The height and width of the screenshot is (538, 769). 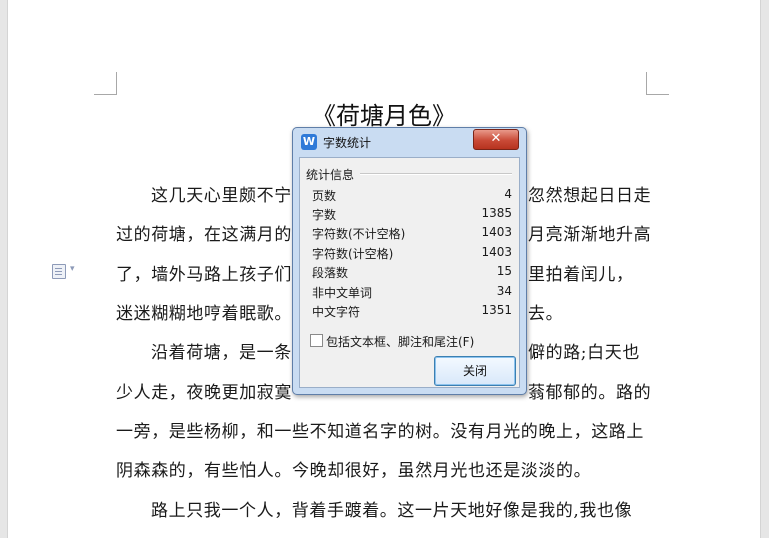 I want to click on document-line: 里拍着闰儿，, so click(x=581, y=275).